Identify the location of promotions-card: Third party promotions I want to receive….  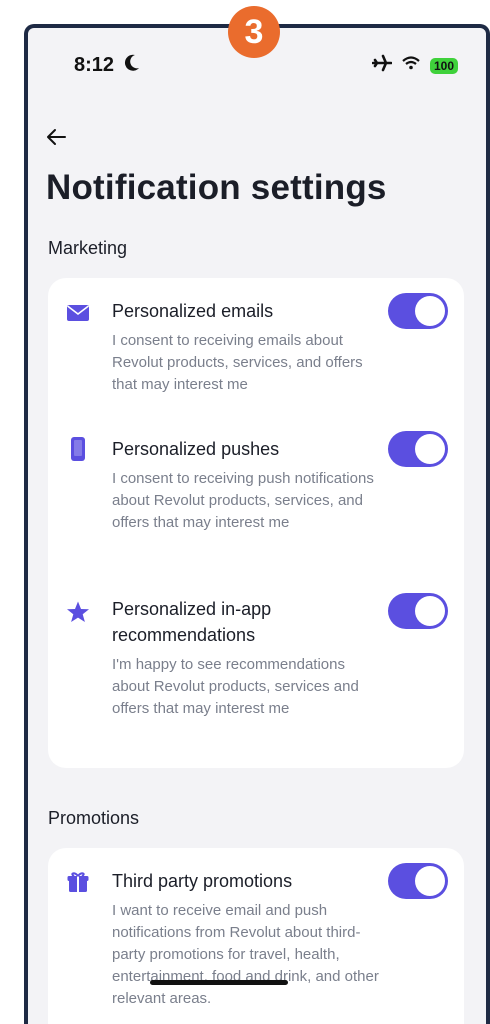
(256, 936).